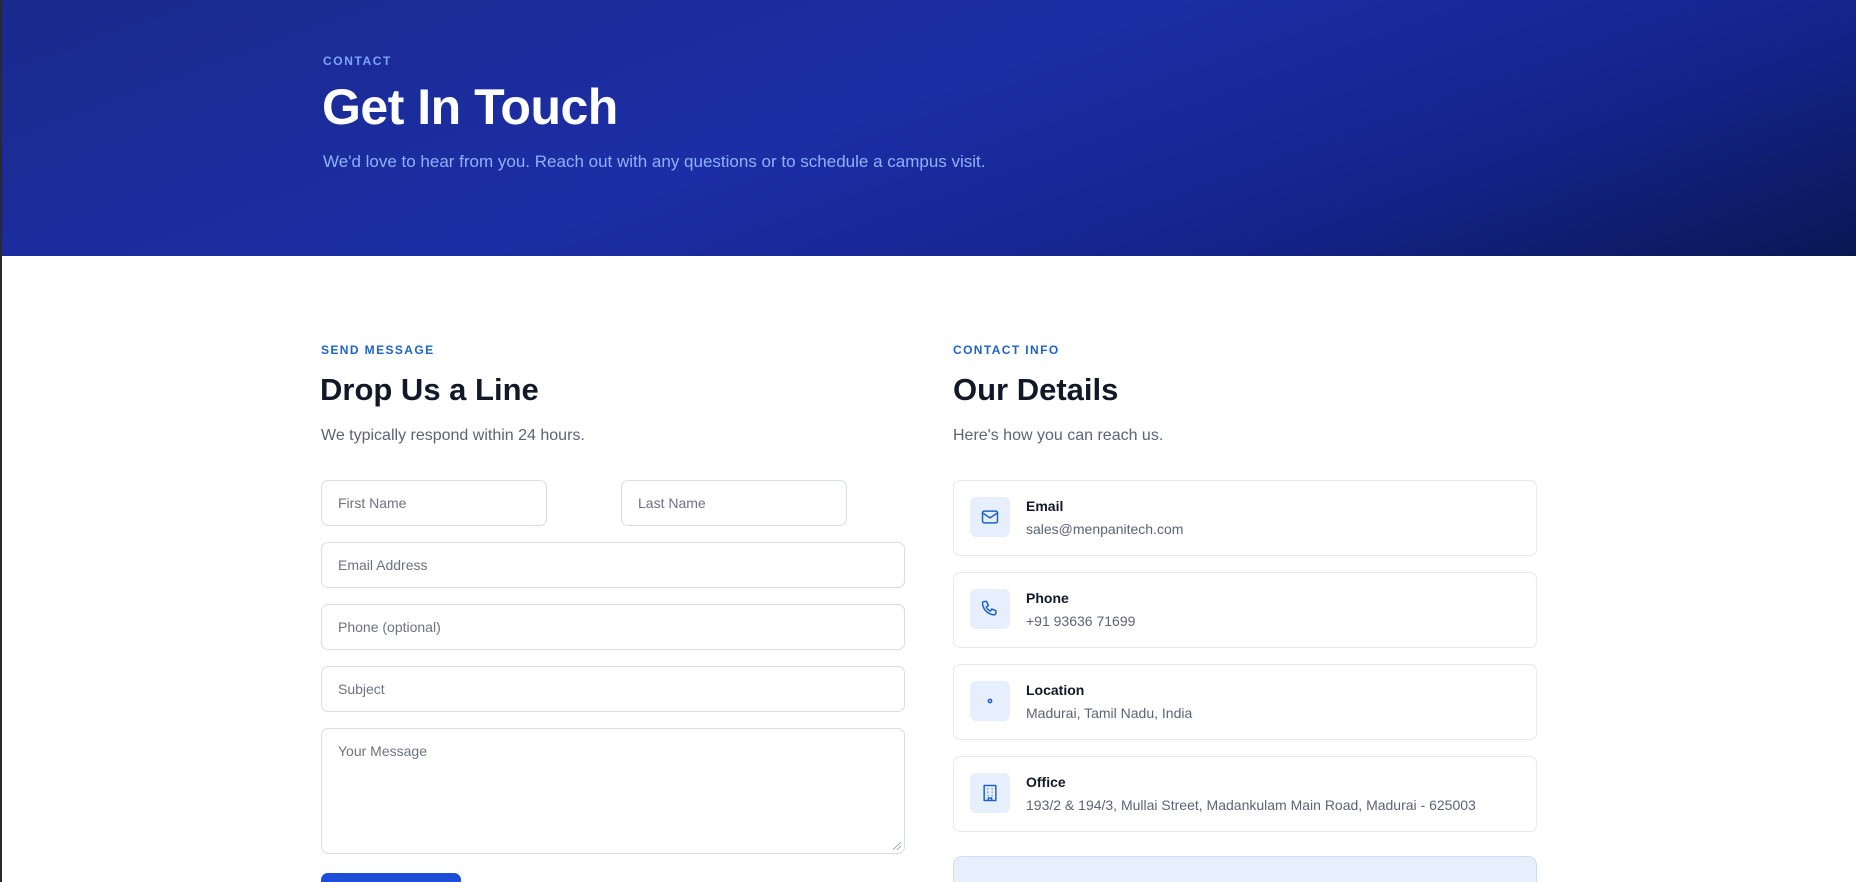 The width and height of the screenshot is (1856, 882). What do you see at coordinates (613, 791) in the screenshot?
I see `message-textarea: Your Message` at bounding box center [613, 791].